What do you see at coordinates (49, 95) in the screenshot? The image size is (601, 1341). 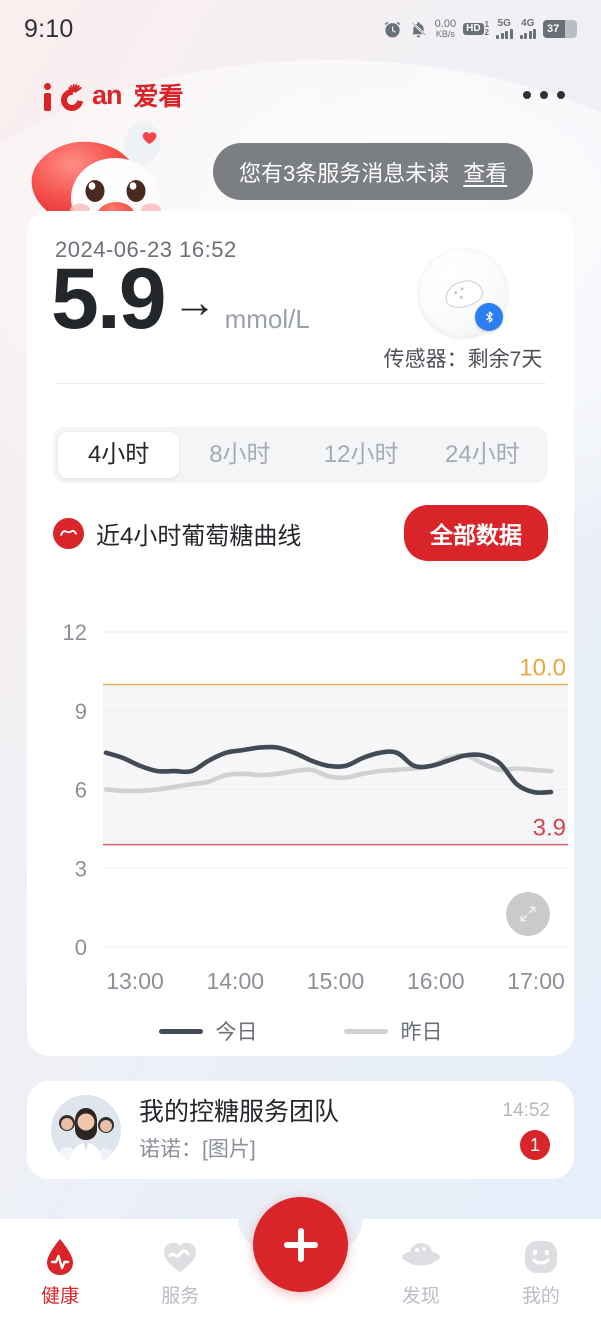 I see `logo-letter-i` at bounding box center [49, 95].